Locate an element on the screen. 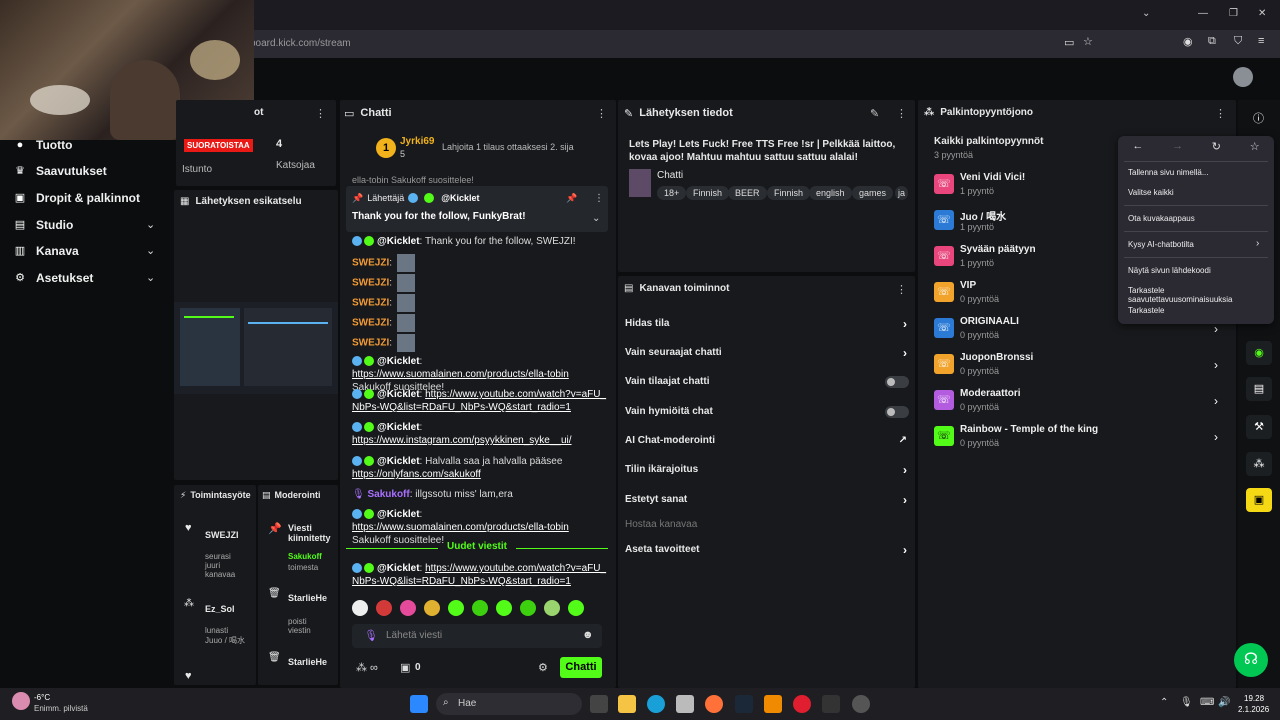 Image resolution: width=1280 pixels, height=720 pixels. task-view-icon is located at coordinates (599, 704).